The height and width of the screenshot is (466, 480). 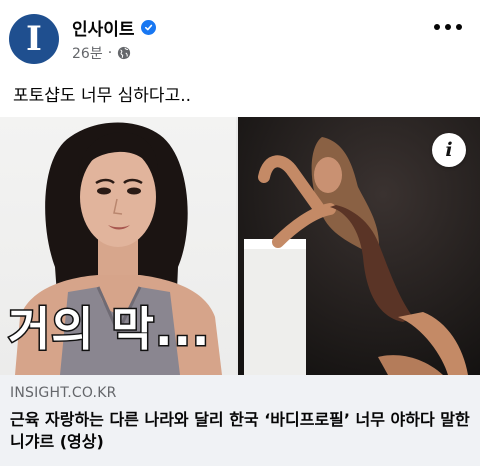 I want to click on page-avatar: I, so click(x=34, y=39).